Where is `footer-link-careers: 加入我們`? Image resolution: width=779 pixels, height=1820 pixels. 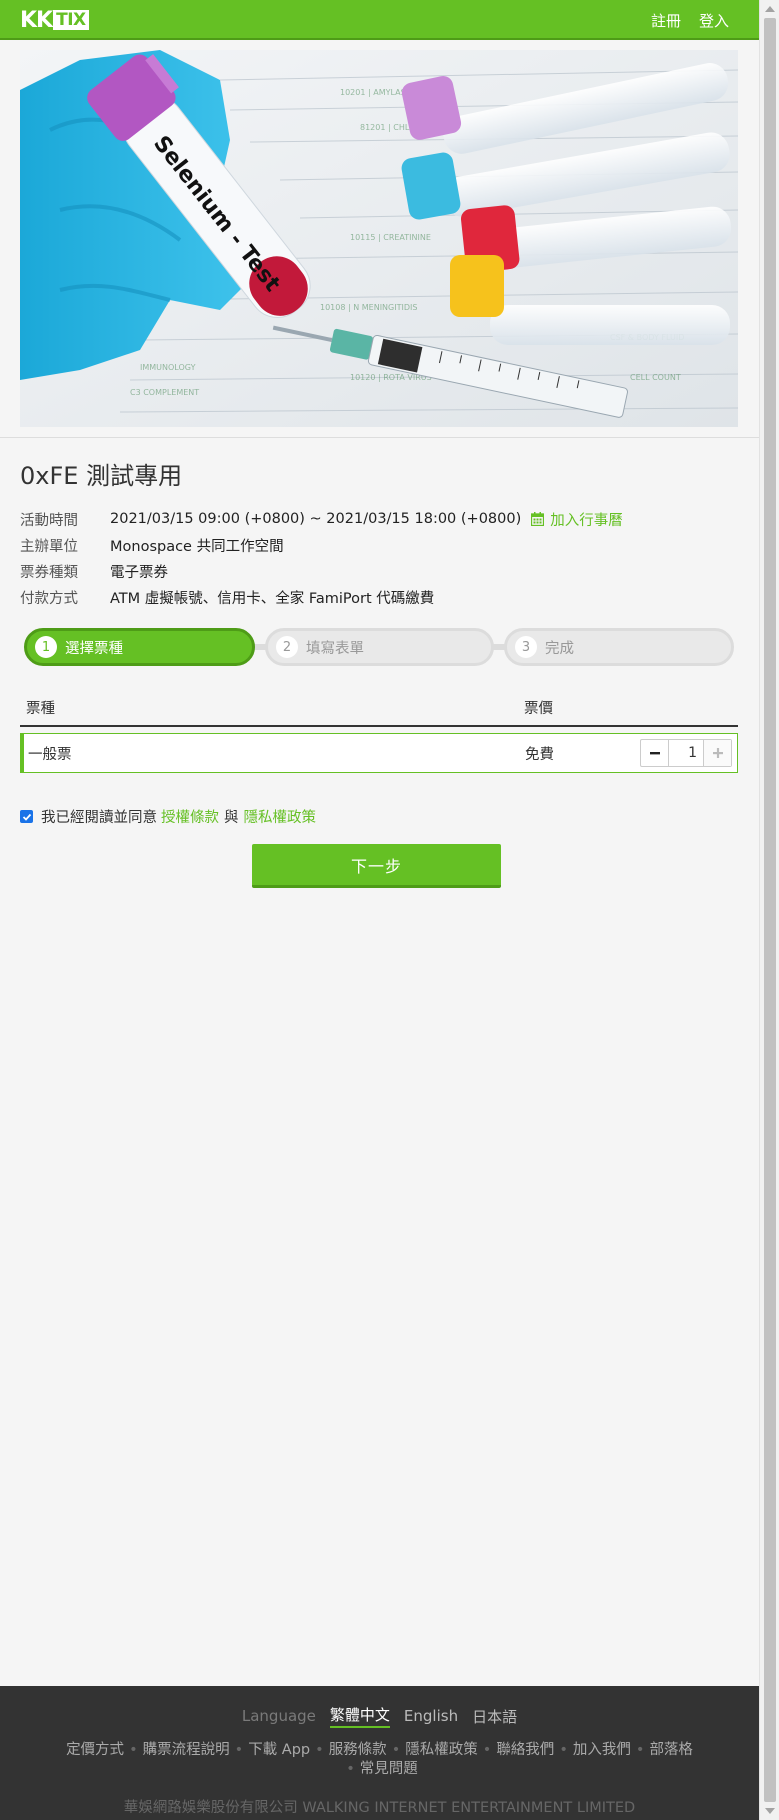
footer-link-careers: 加入我們 is located at coordinates (602, 1750).